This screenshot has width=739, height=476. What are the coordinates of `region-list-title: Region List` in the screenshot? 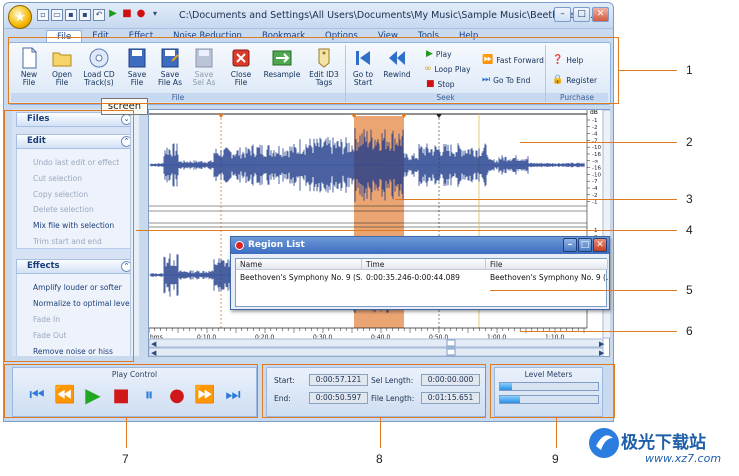 It's located at (276, 245).